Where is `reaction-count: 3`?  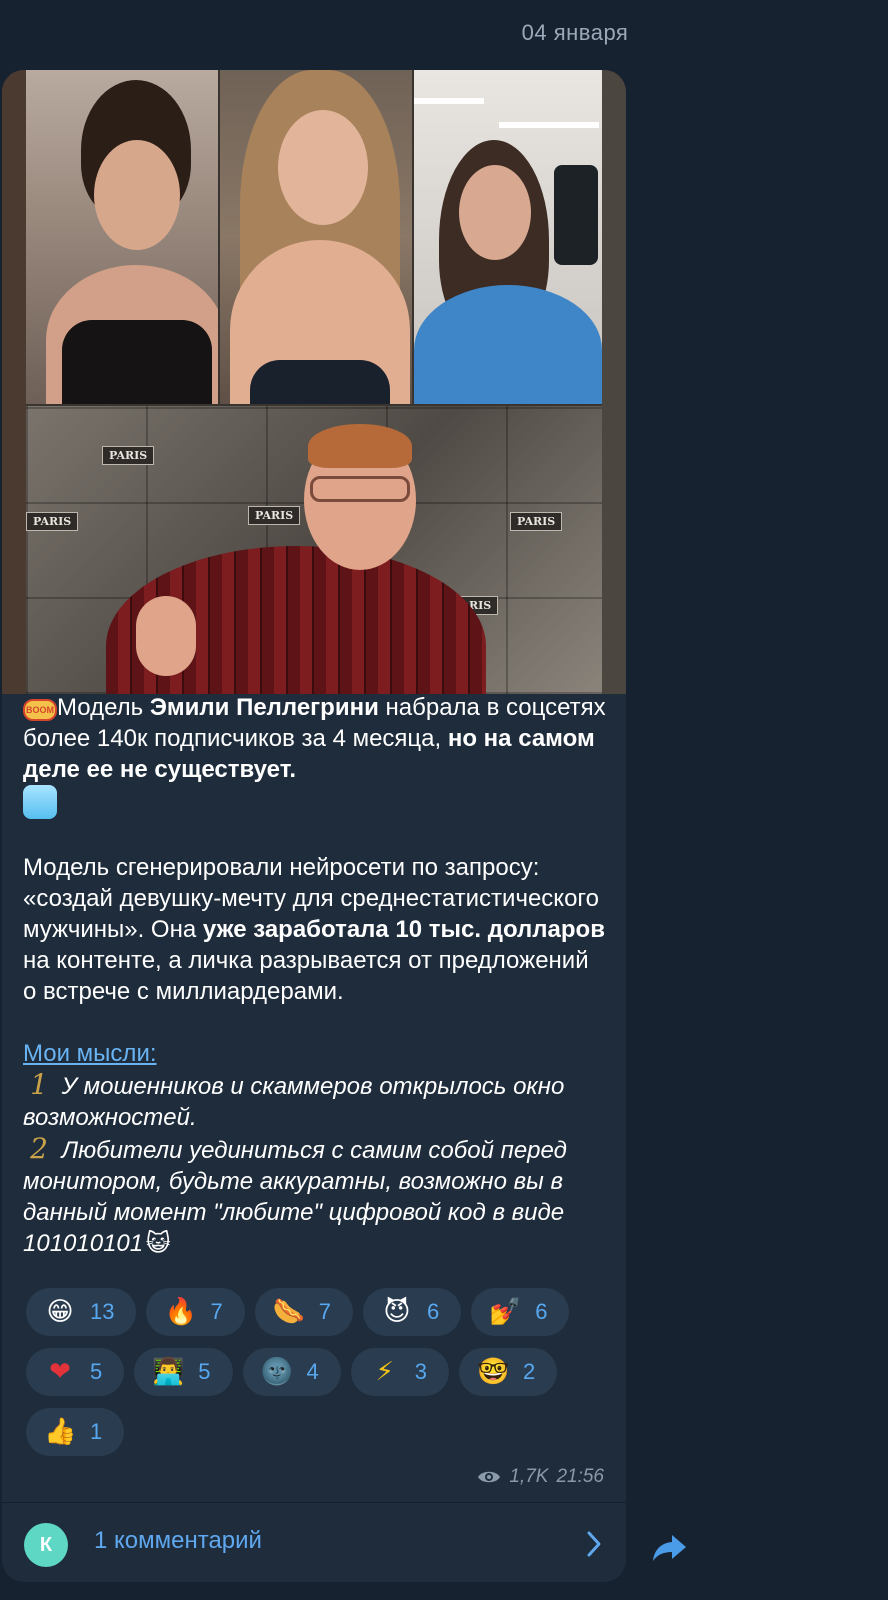 reaction-count: 3 is located at coordinates (420, 1371).